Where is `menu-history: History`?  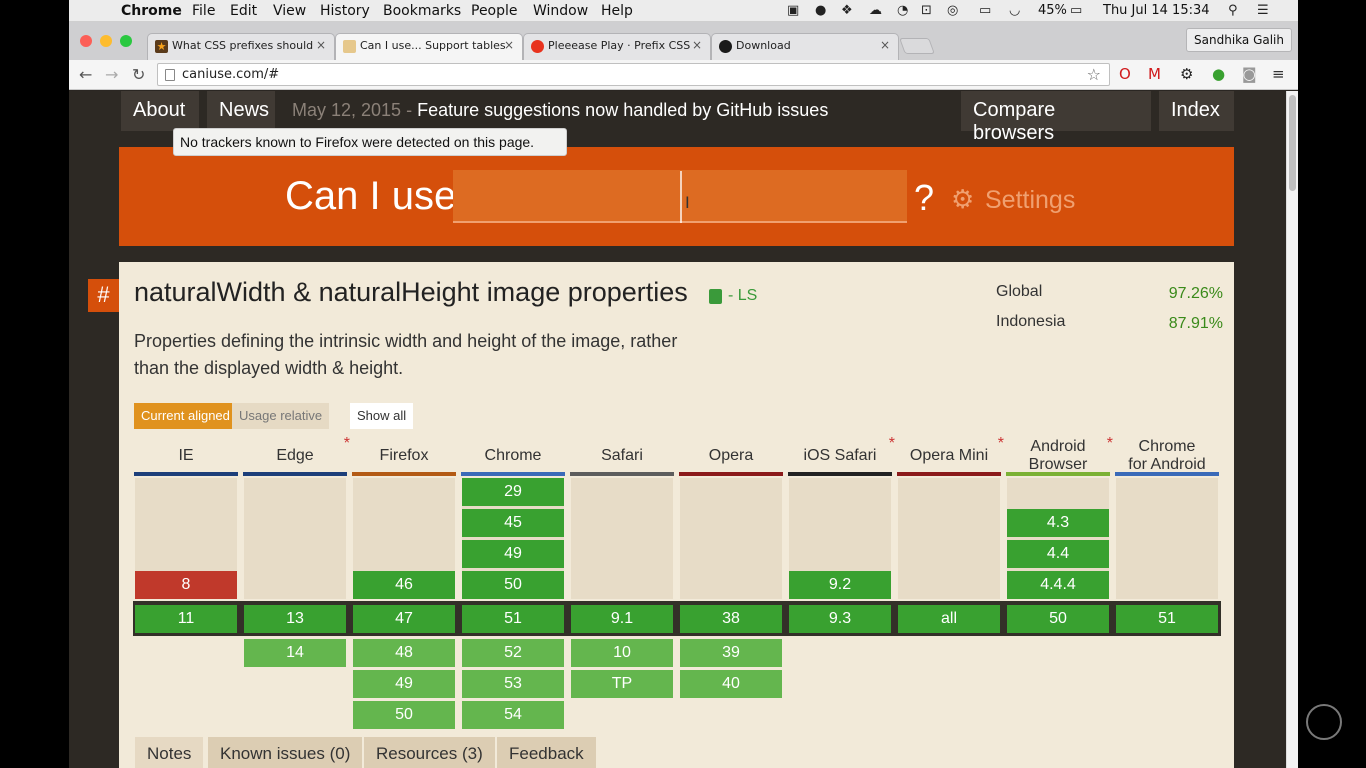 menu-history: History is located at coordinates (345, 11).